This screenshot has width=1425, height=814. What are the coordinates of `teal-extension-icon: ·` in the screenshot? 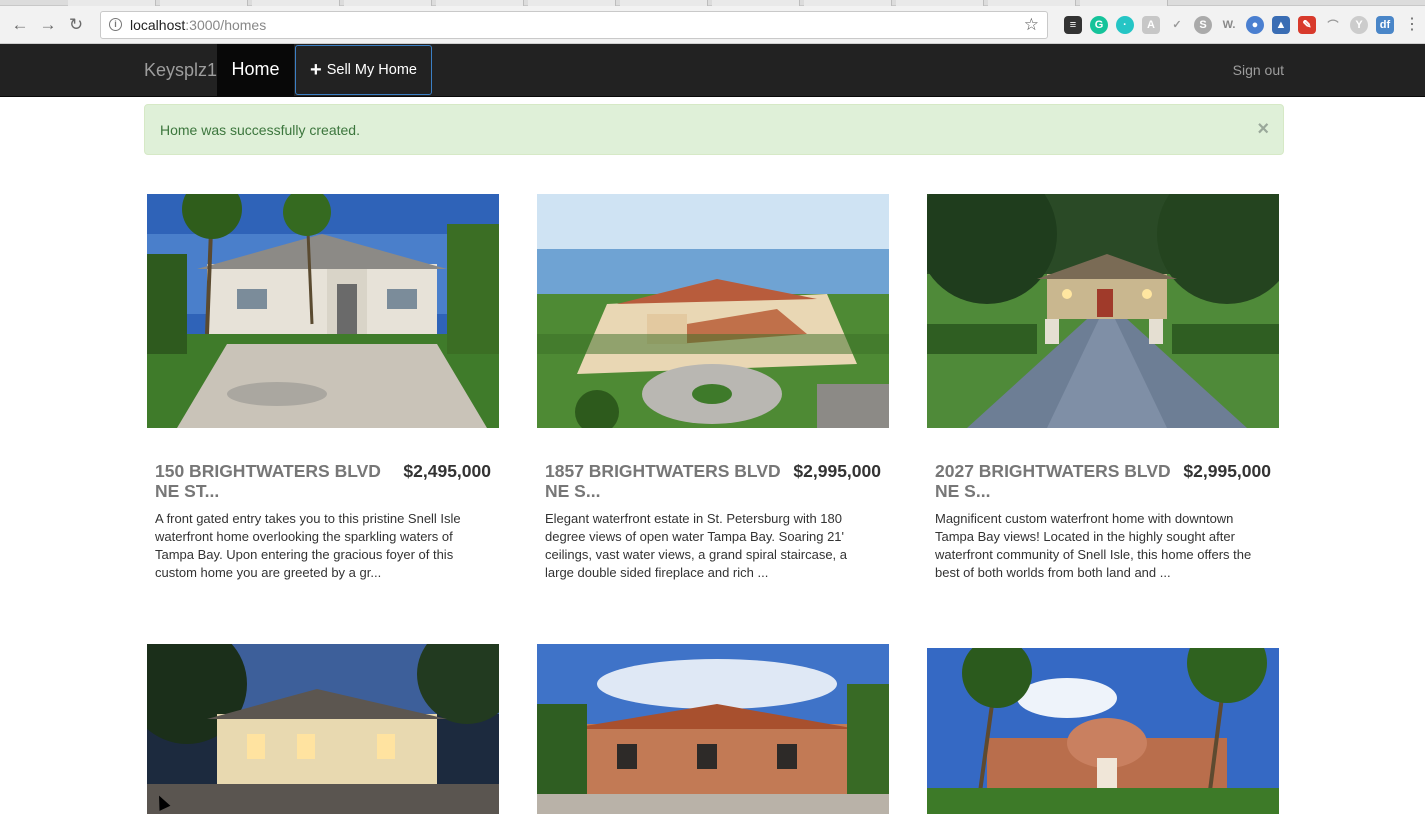 It's located at (1125, 24).